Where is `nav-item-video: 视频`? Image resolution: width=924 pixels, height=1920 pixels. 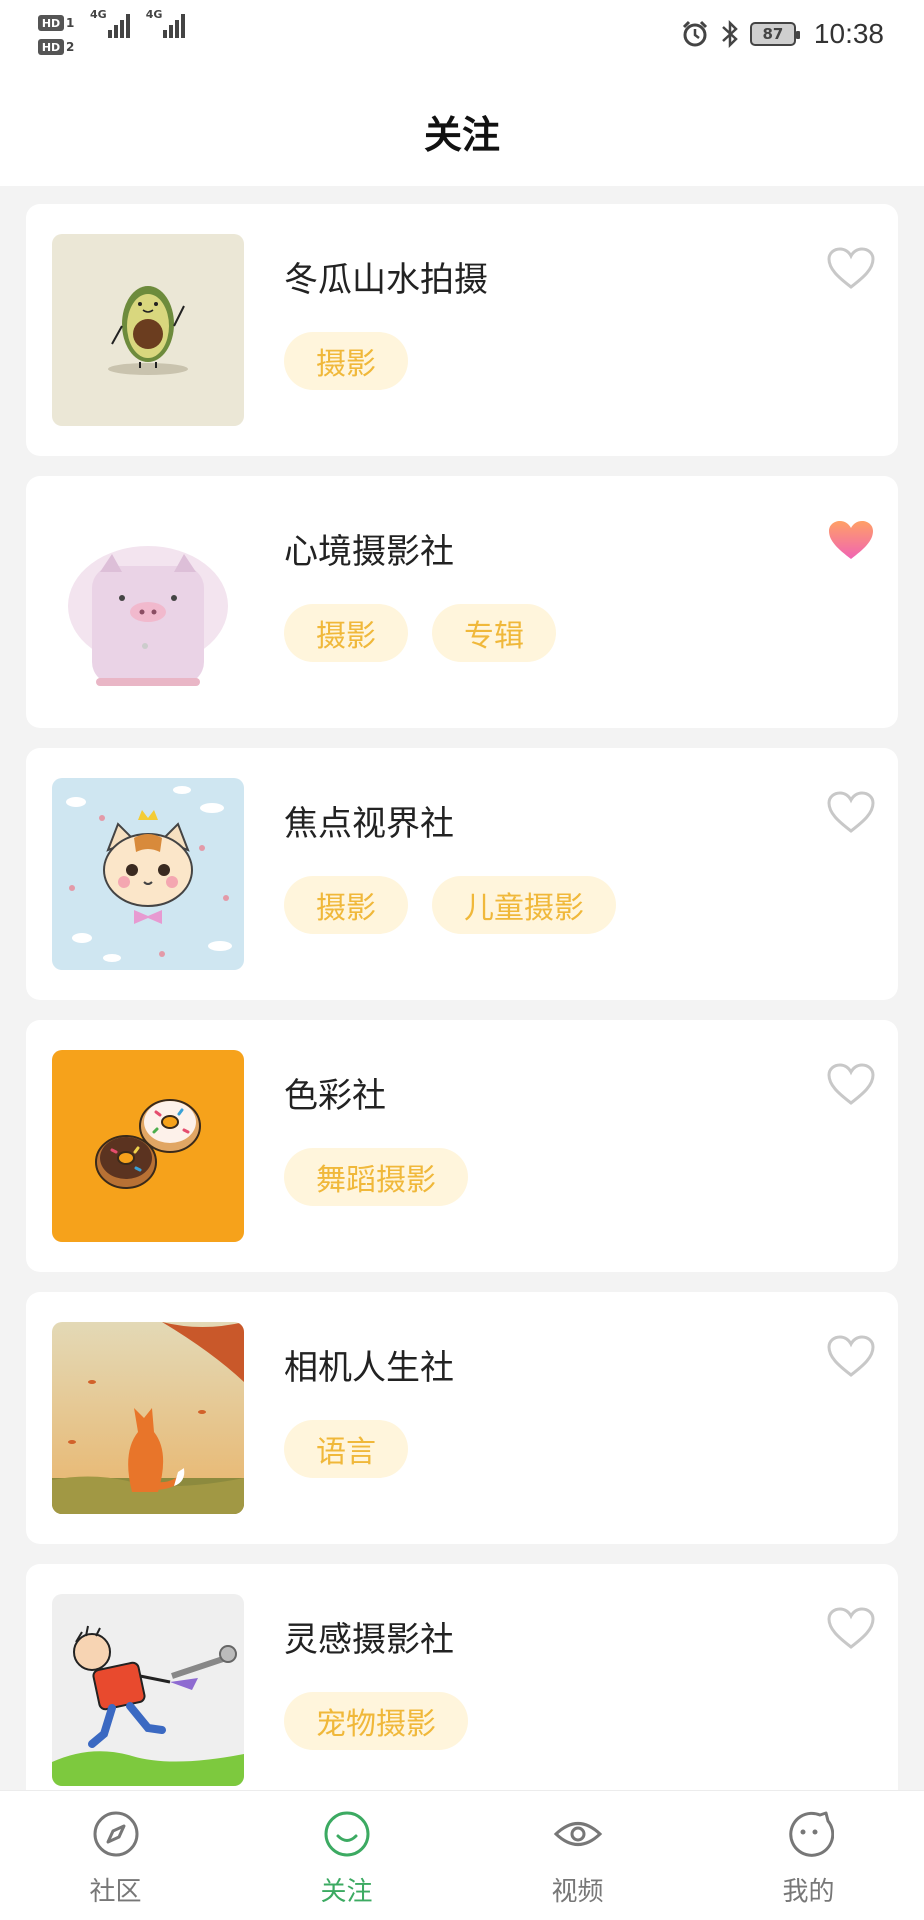 nav-item-video: 视频 is located at coordinates (577, 1855).